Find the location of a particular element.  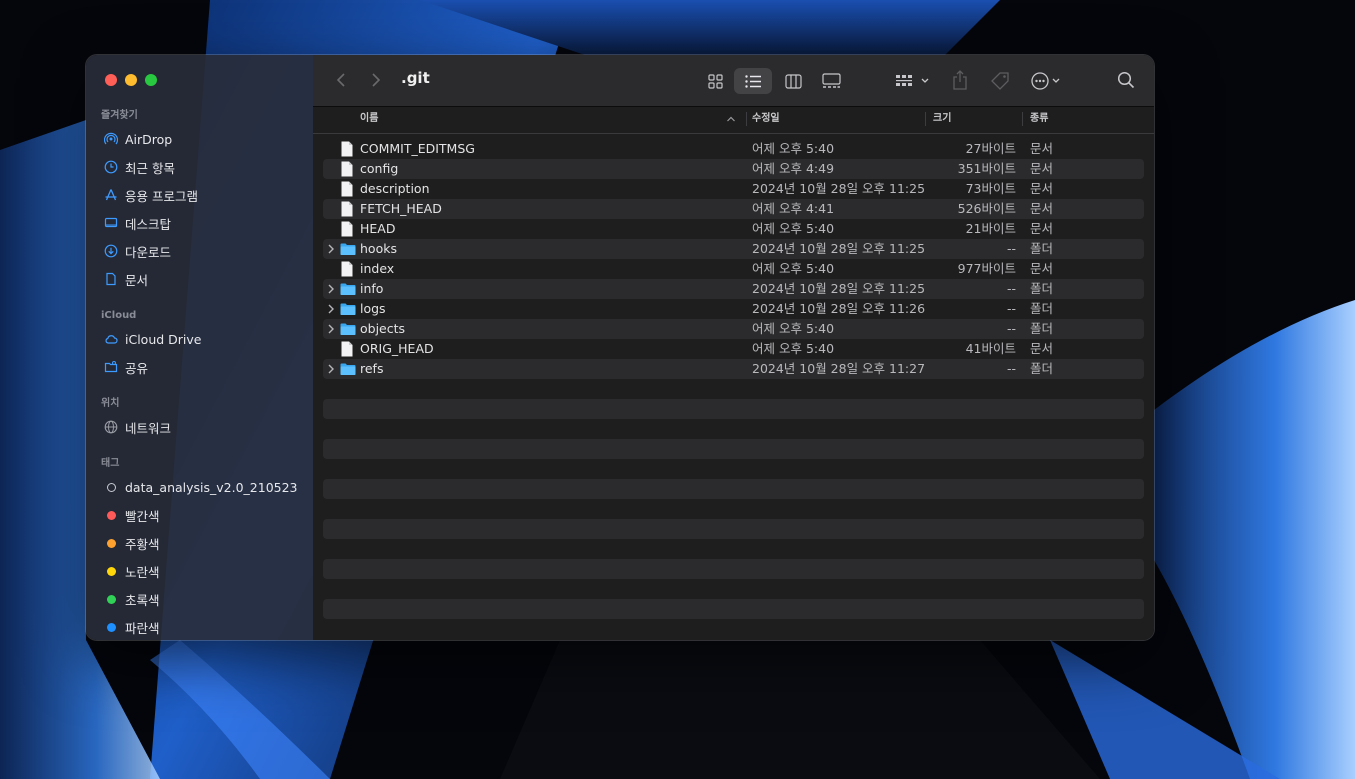

forward-icon is located at coordinates (376, 80).